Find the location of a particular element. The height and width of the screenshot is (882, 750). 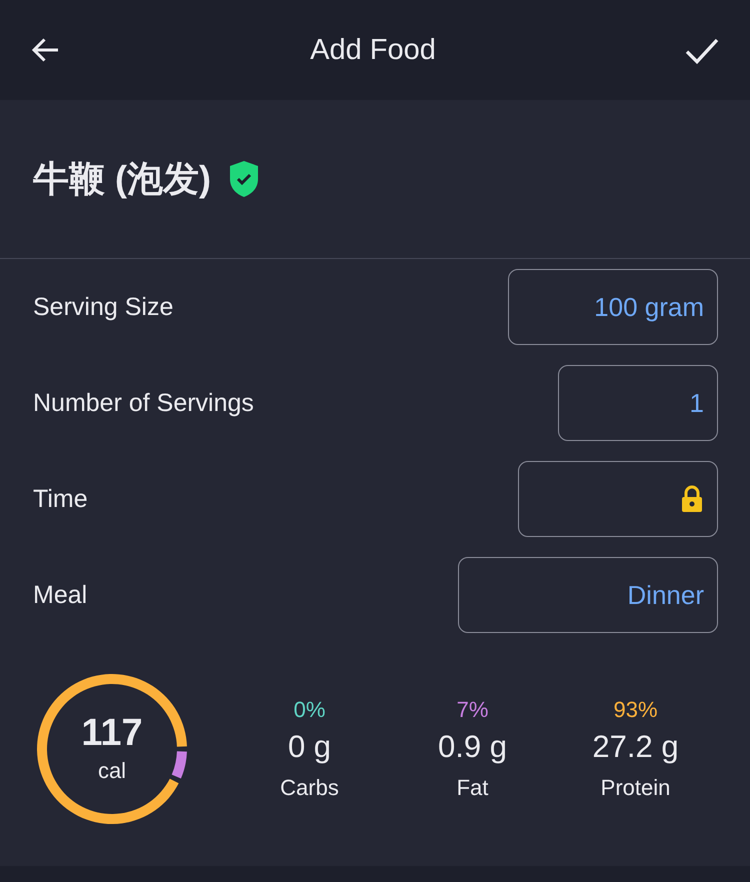

macro-name: Protein is located at coordinates (635, 788).